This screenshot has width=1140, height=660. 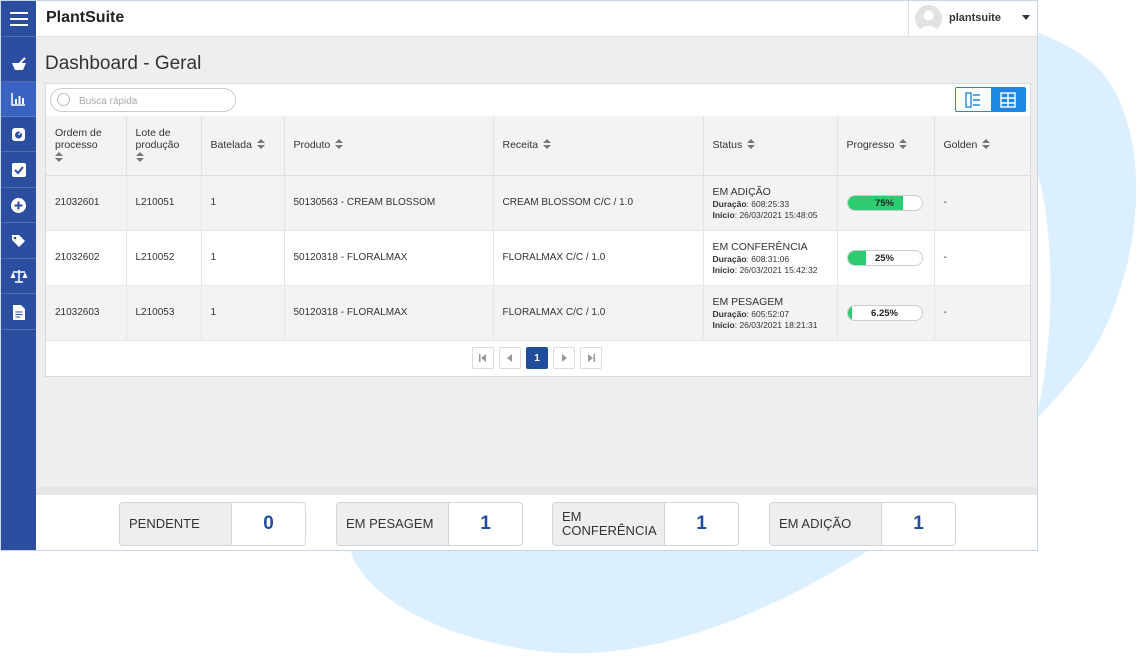 I want to click on search-box, so click(x=143, y=100).